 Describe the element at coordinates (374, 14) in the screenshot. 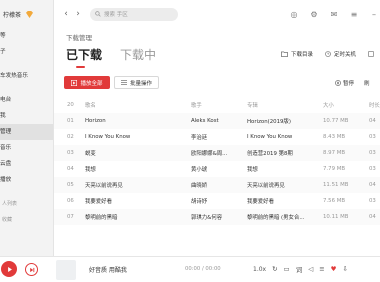

I see `minimize-icon: –` at that location.